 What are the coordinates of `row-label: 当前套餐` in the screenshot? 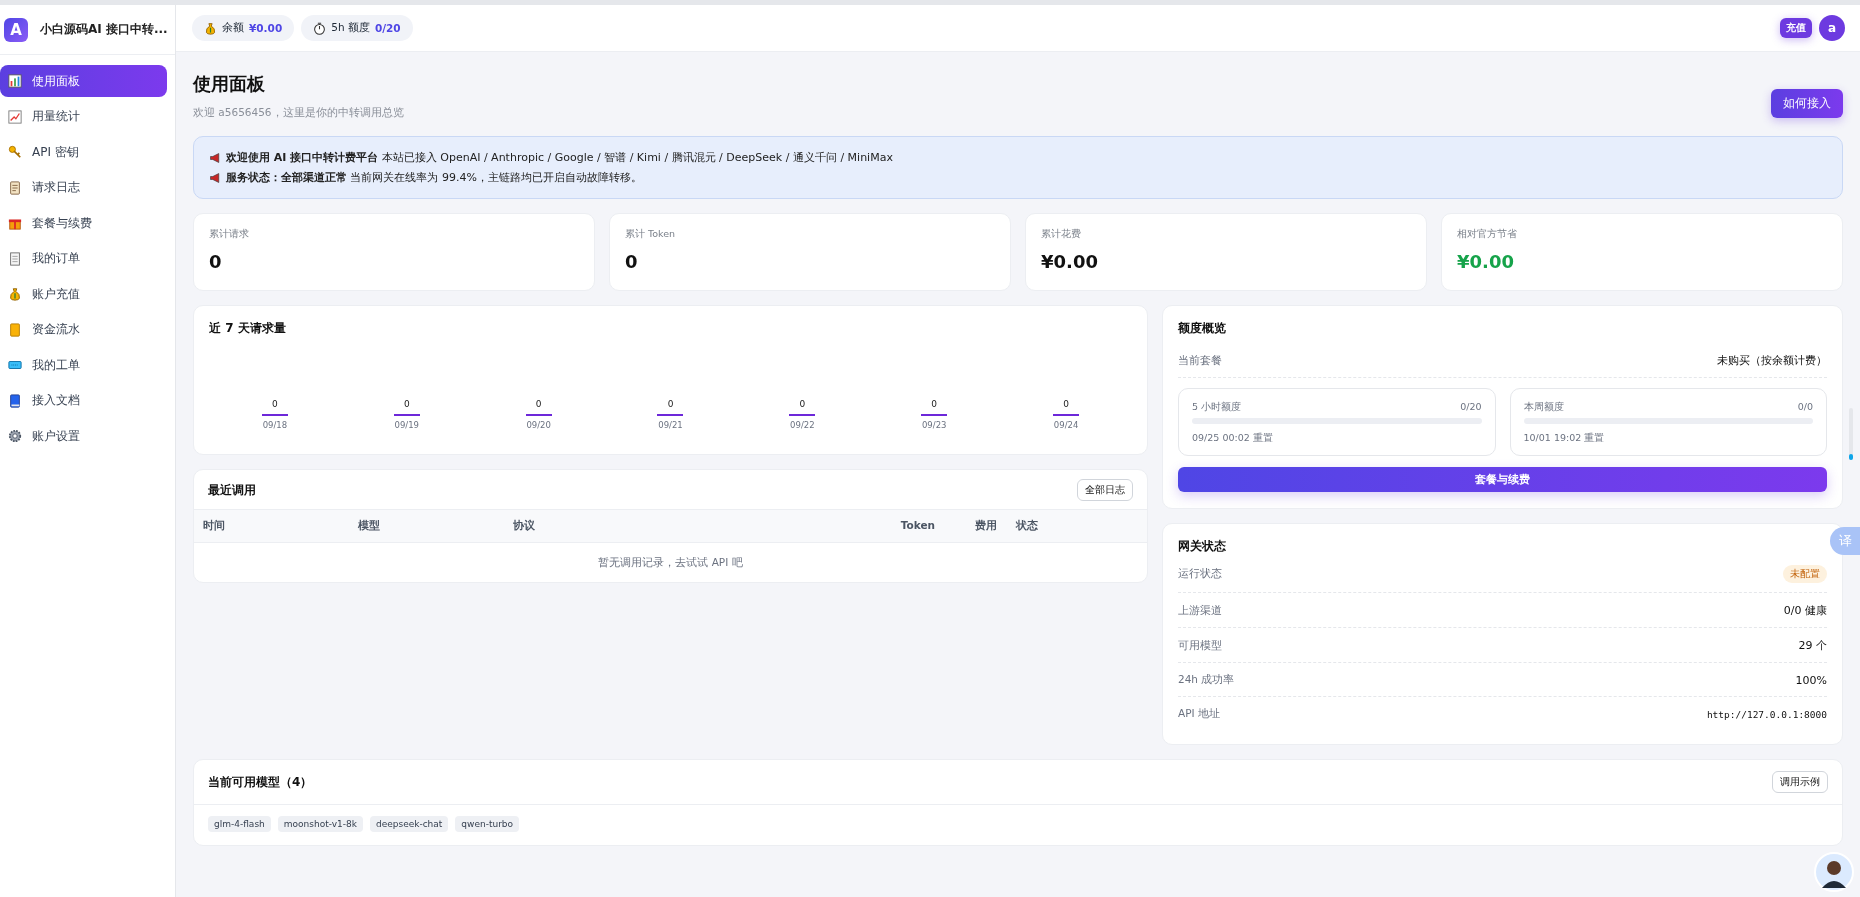 It's located at (1200, 360).